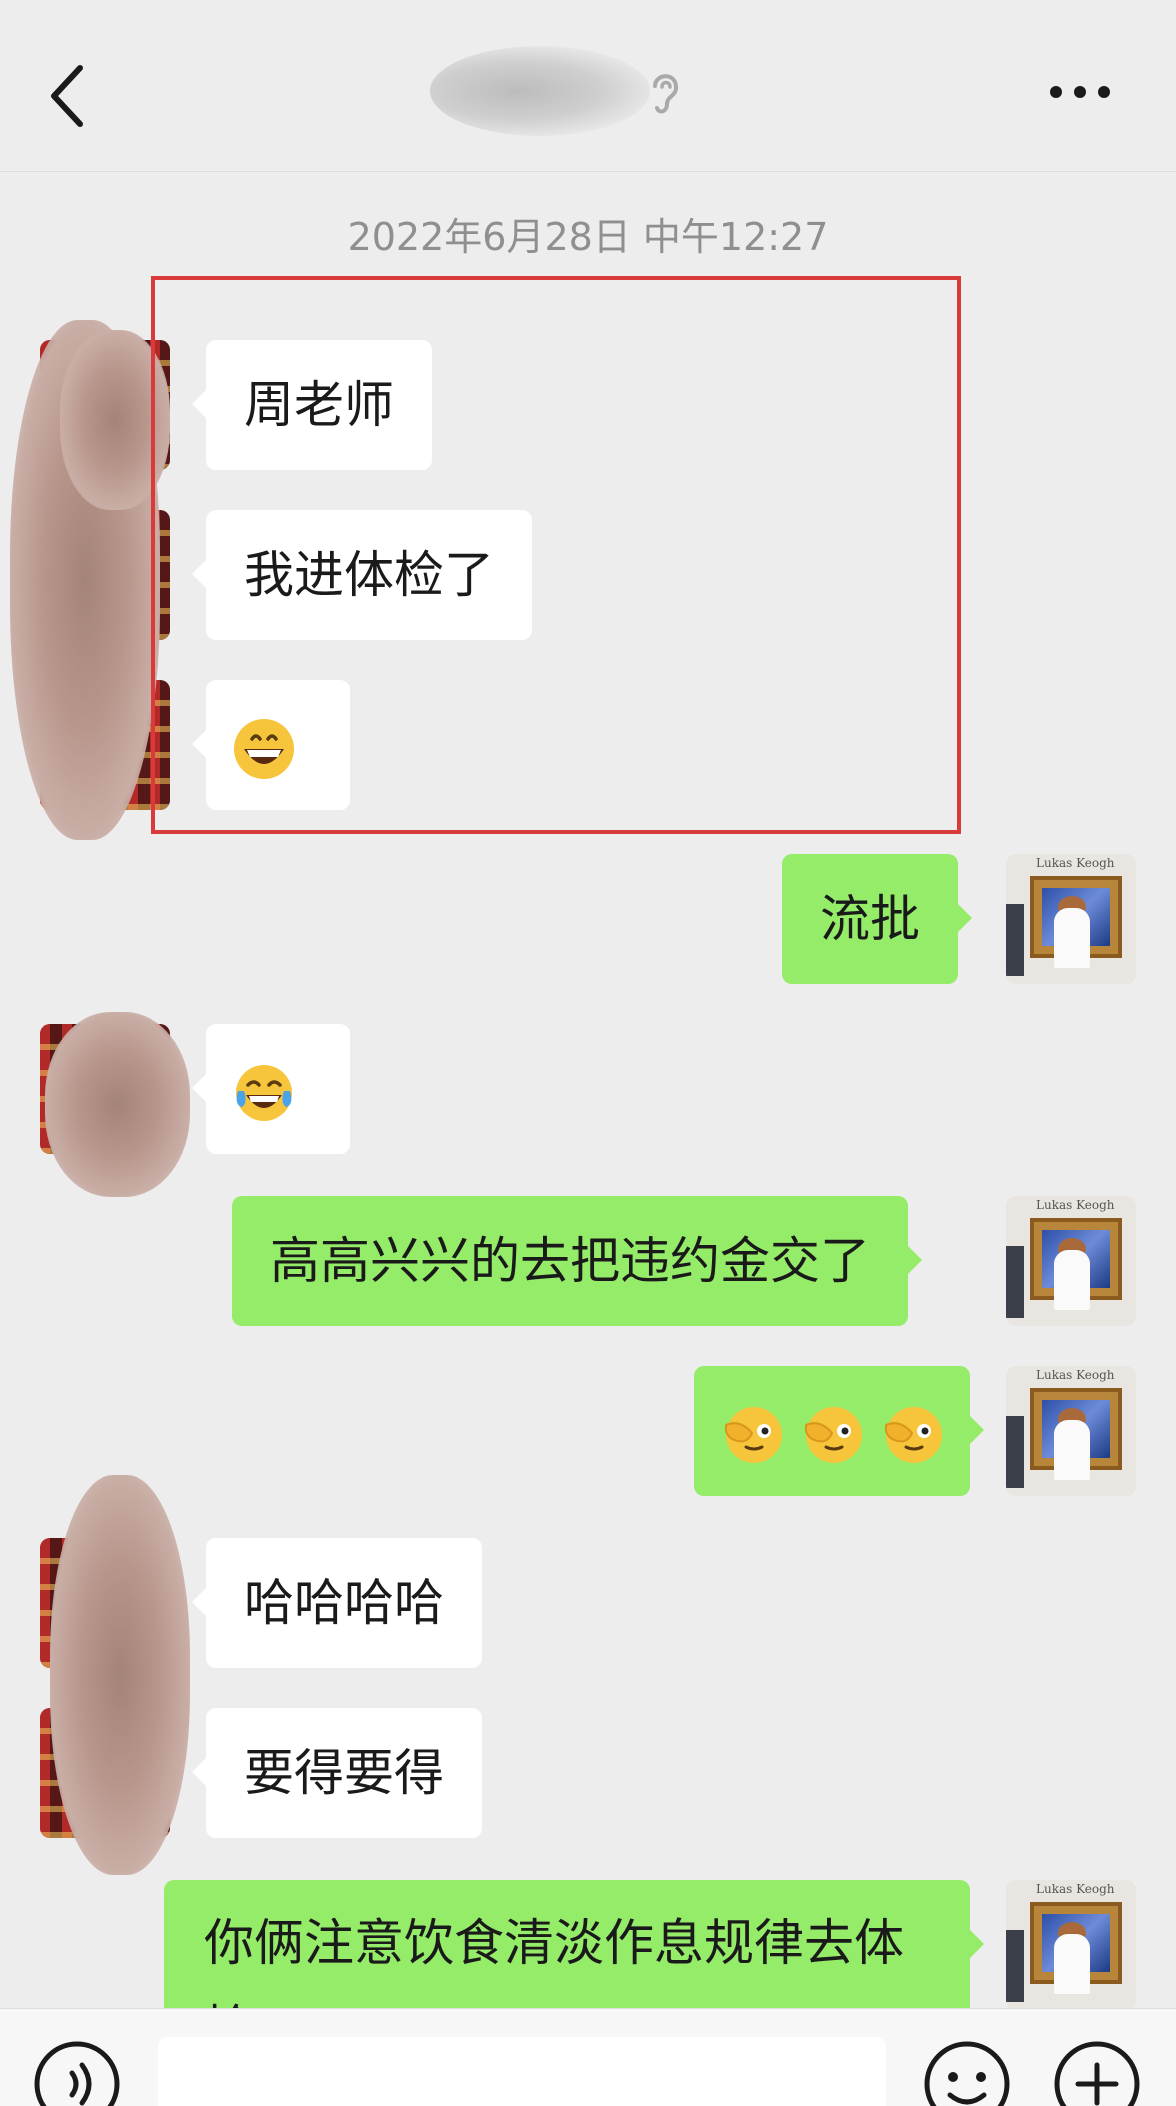 The image size is (1176, 2106). I want to click on emoji-button, so click(967, 2072).